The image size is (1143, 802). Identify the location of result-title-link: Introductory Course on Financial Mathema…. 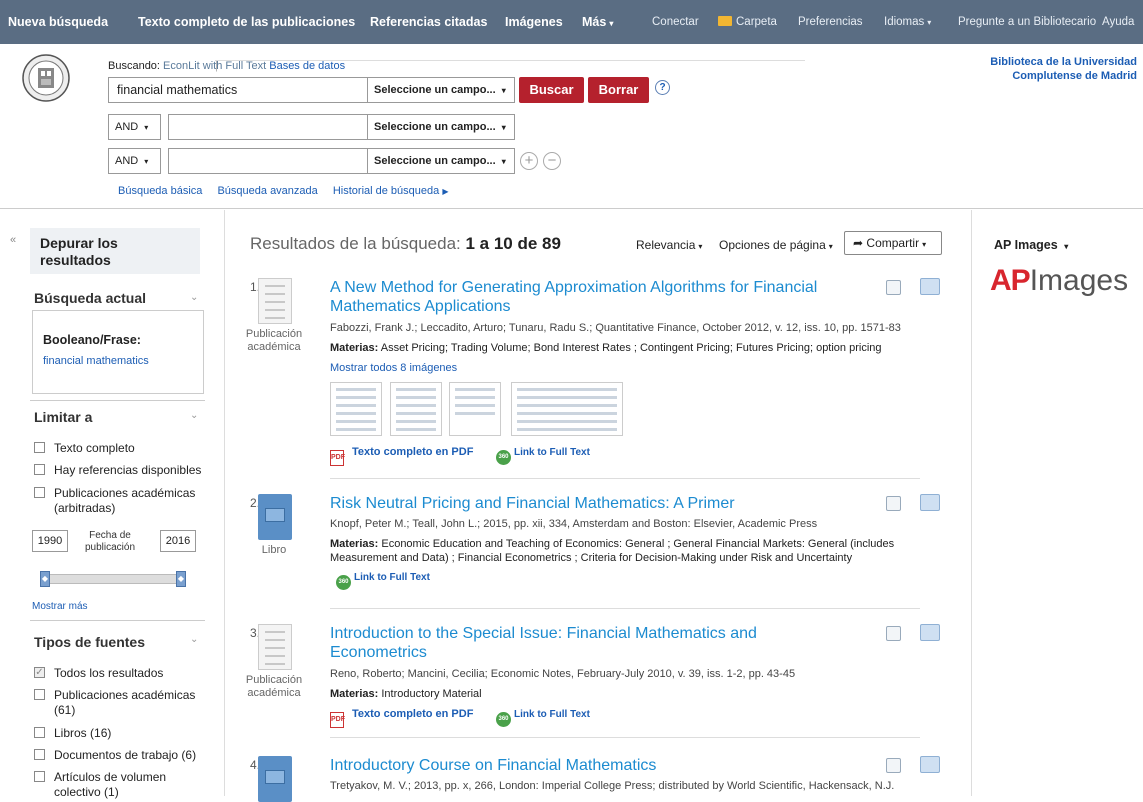
(590, 765).